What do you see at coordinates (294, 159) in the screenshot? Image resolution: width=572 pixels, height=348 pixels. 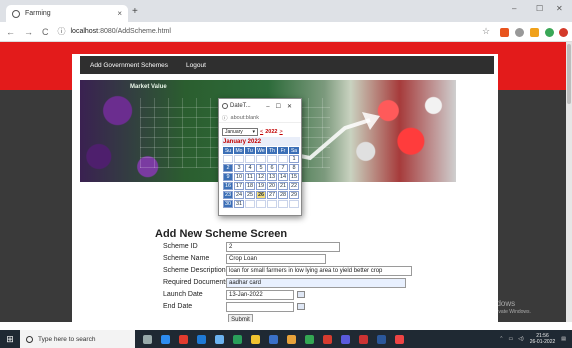 I see `calendar-day: 1` at bounding box center [294, 159].